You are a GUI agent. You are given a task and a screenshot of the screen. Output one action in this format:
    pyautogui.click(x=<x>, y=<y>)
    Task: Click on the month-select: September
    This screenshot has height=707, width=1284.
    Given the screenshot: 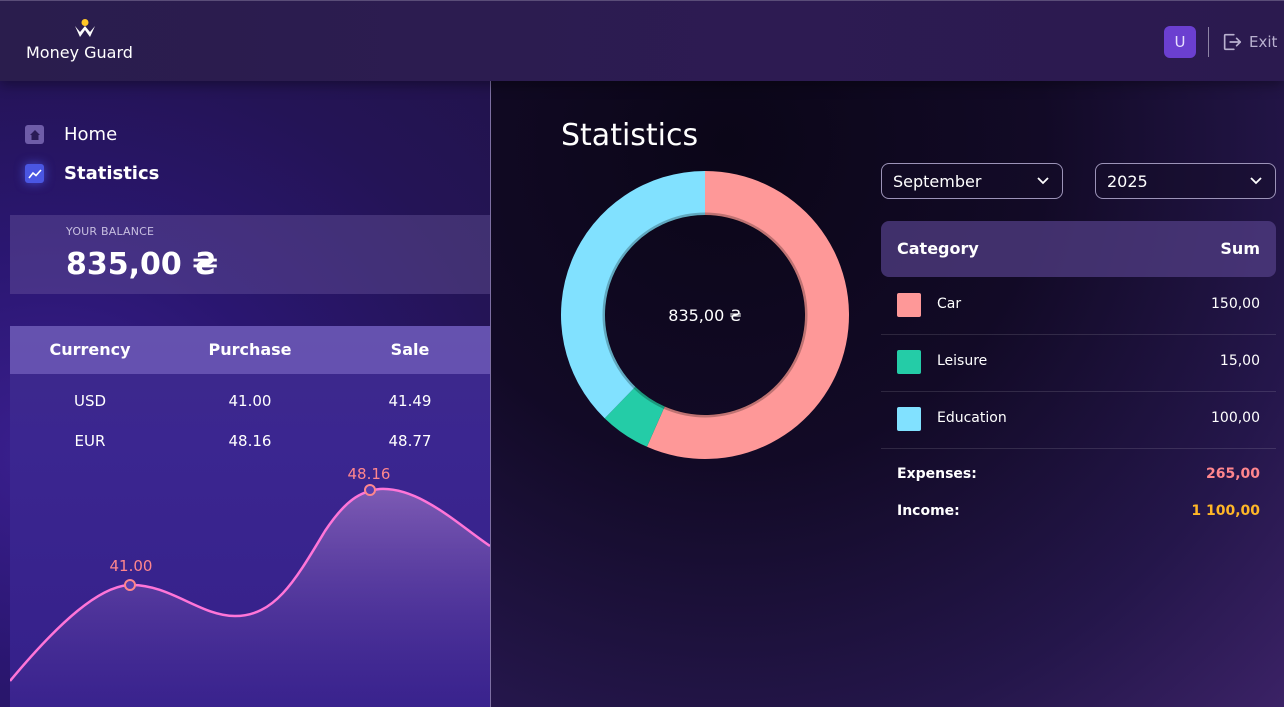 What is the action you would take?
    pyautogui.click(x=972, y=181)
    